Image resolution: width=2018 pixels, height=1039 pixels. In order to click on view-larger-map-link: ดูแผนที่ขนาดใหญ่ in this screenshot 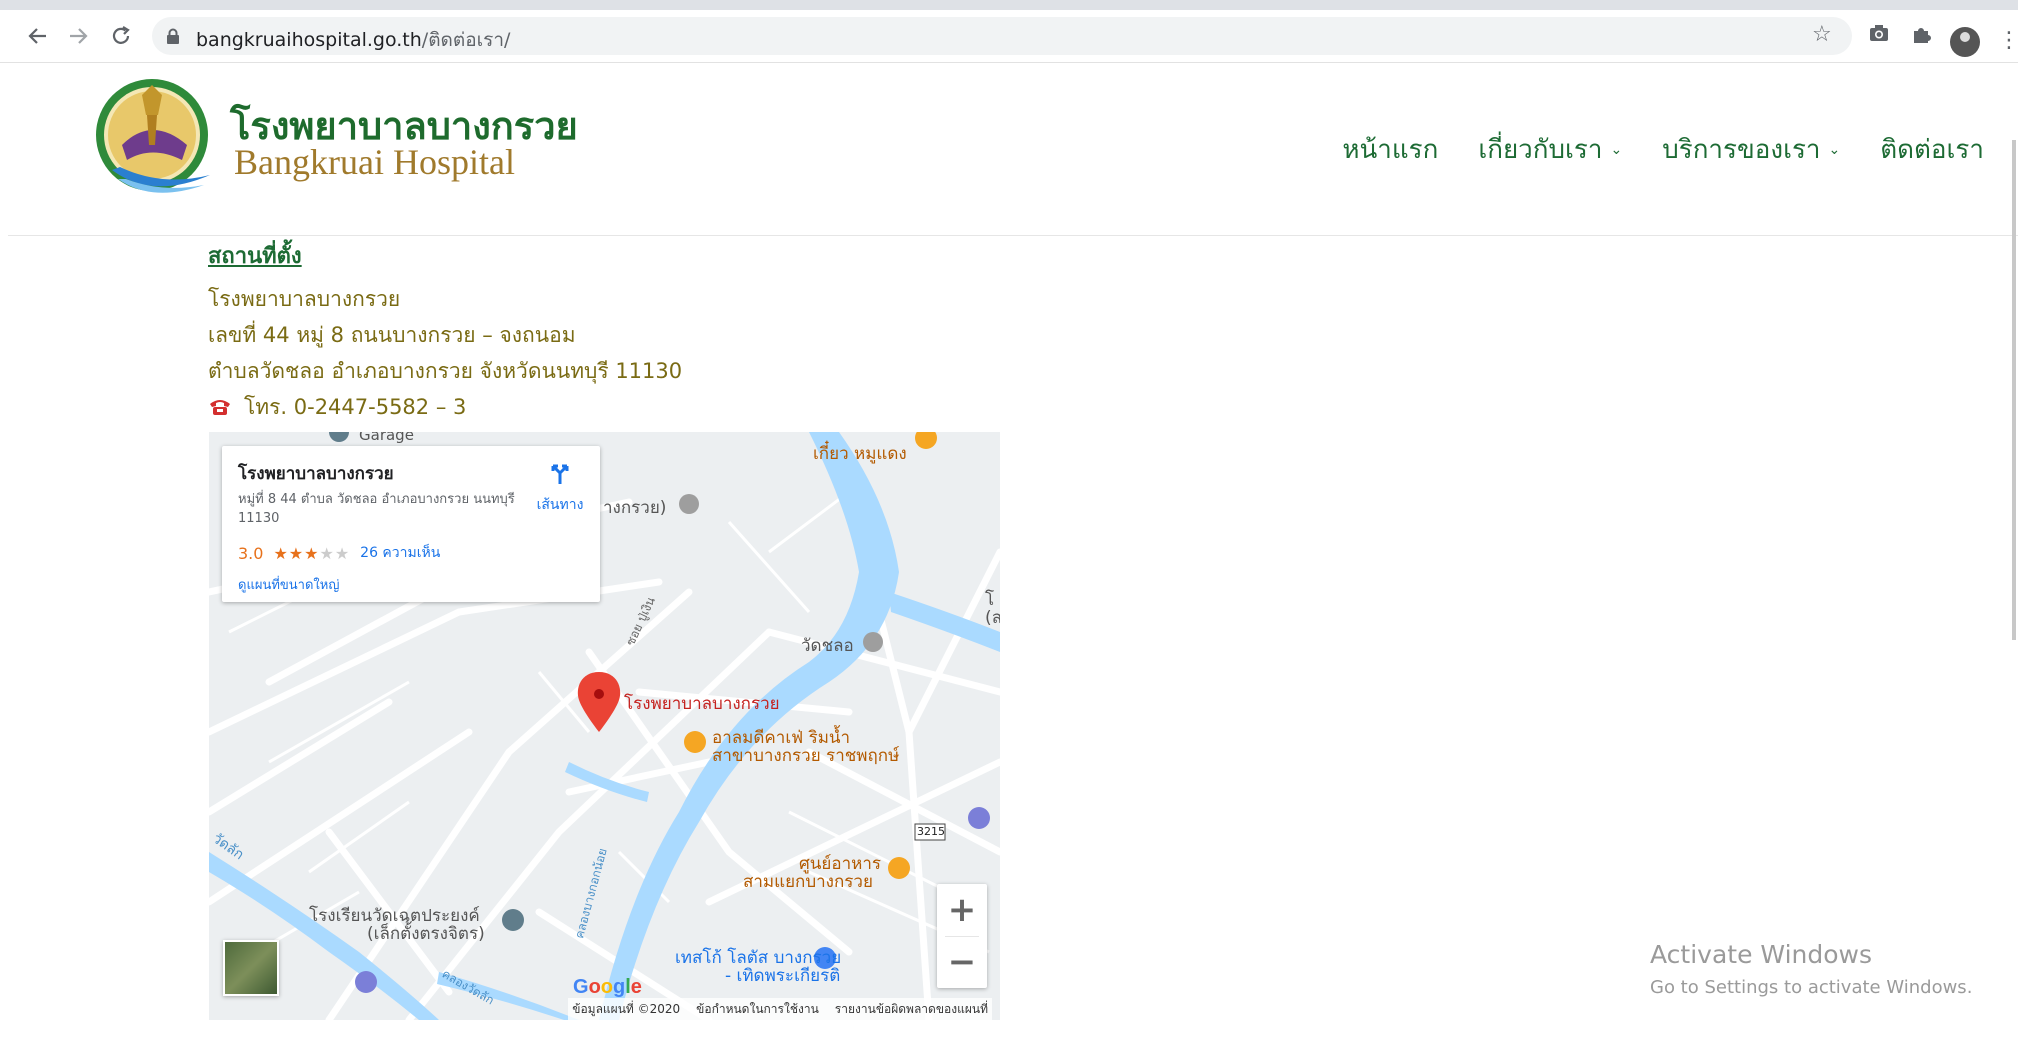, I will do `click(288, 584)`.